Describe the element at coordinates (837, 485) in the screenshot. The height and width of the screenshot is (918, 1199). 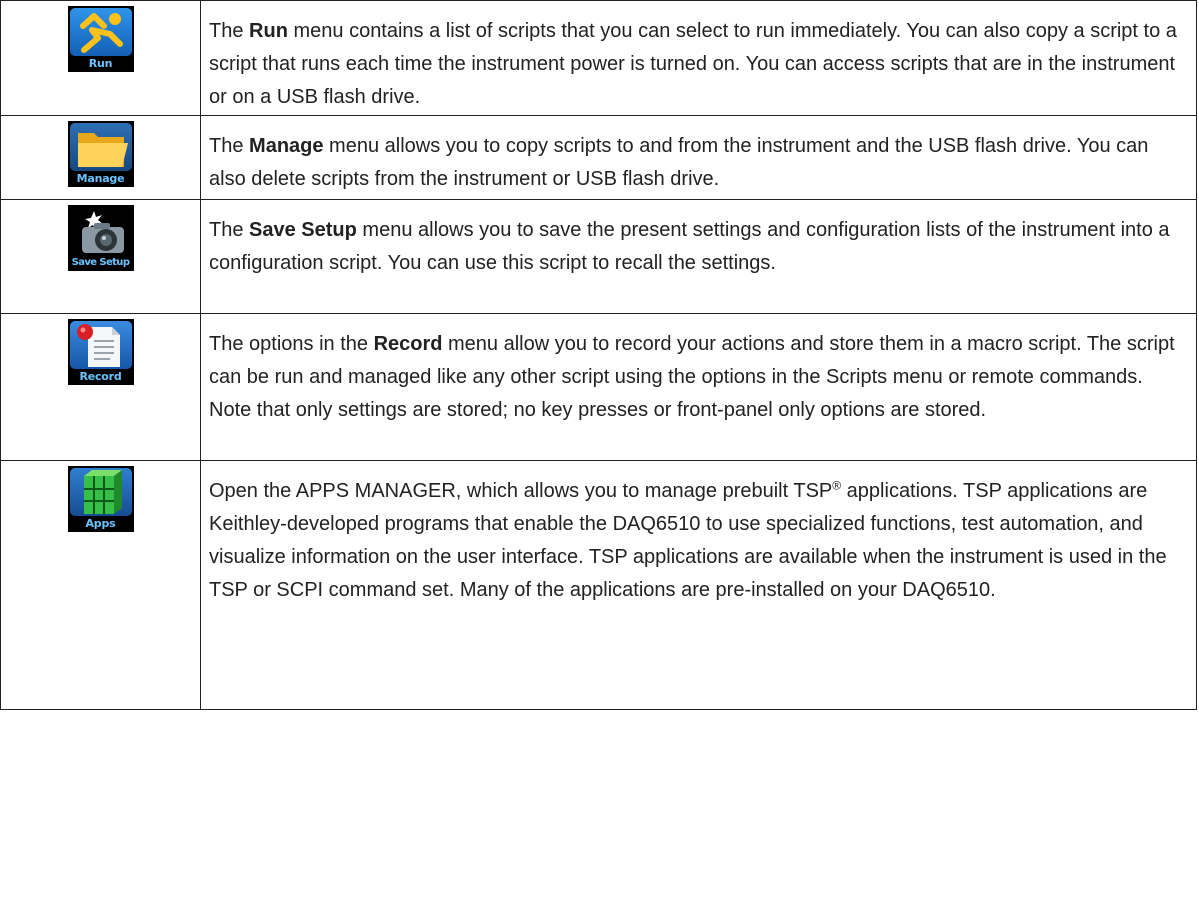
I see `registered-mark: ®` at that location.